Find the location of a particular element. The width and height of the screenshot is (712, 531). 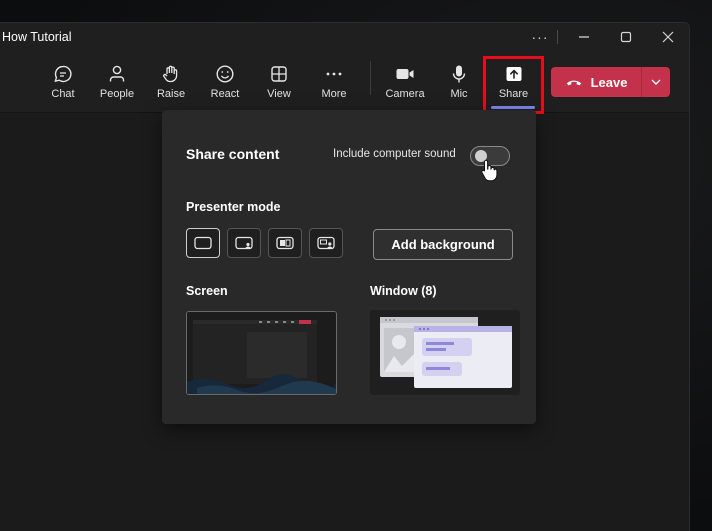

close-icon is located at coordinates (668, 37).